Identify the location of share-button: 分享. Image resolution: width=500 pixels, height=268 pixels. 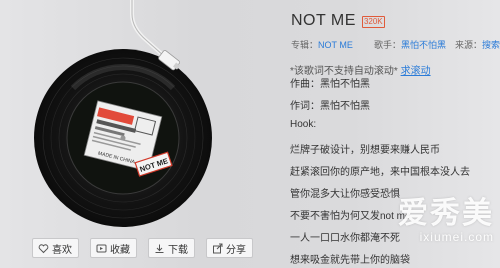
(229, 248).